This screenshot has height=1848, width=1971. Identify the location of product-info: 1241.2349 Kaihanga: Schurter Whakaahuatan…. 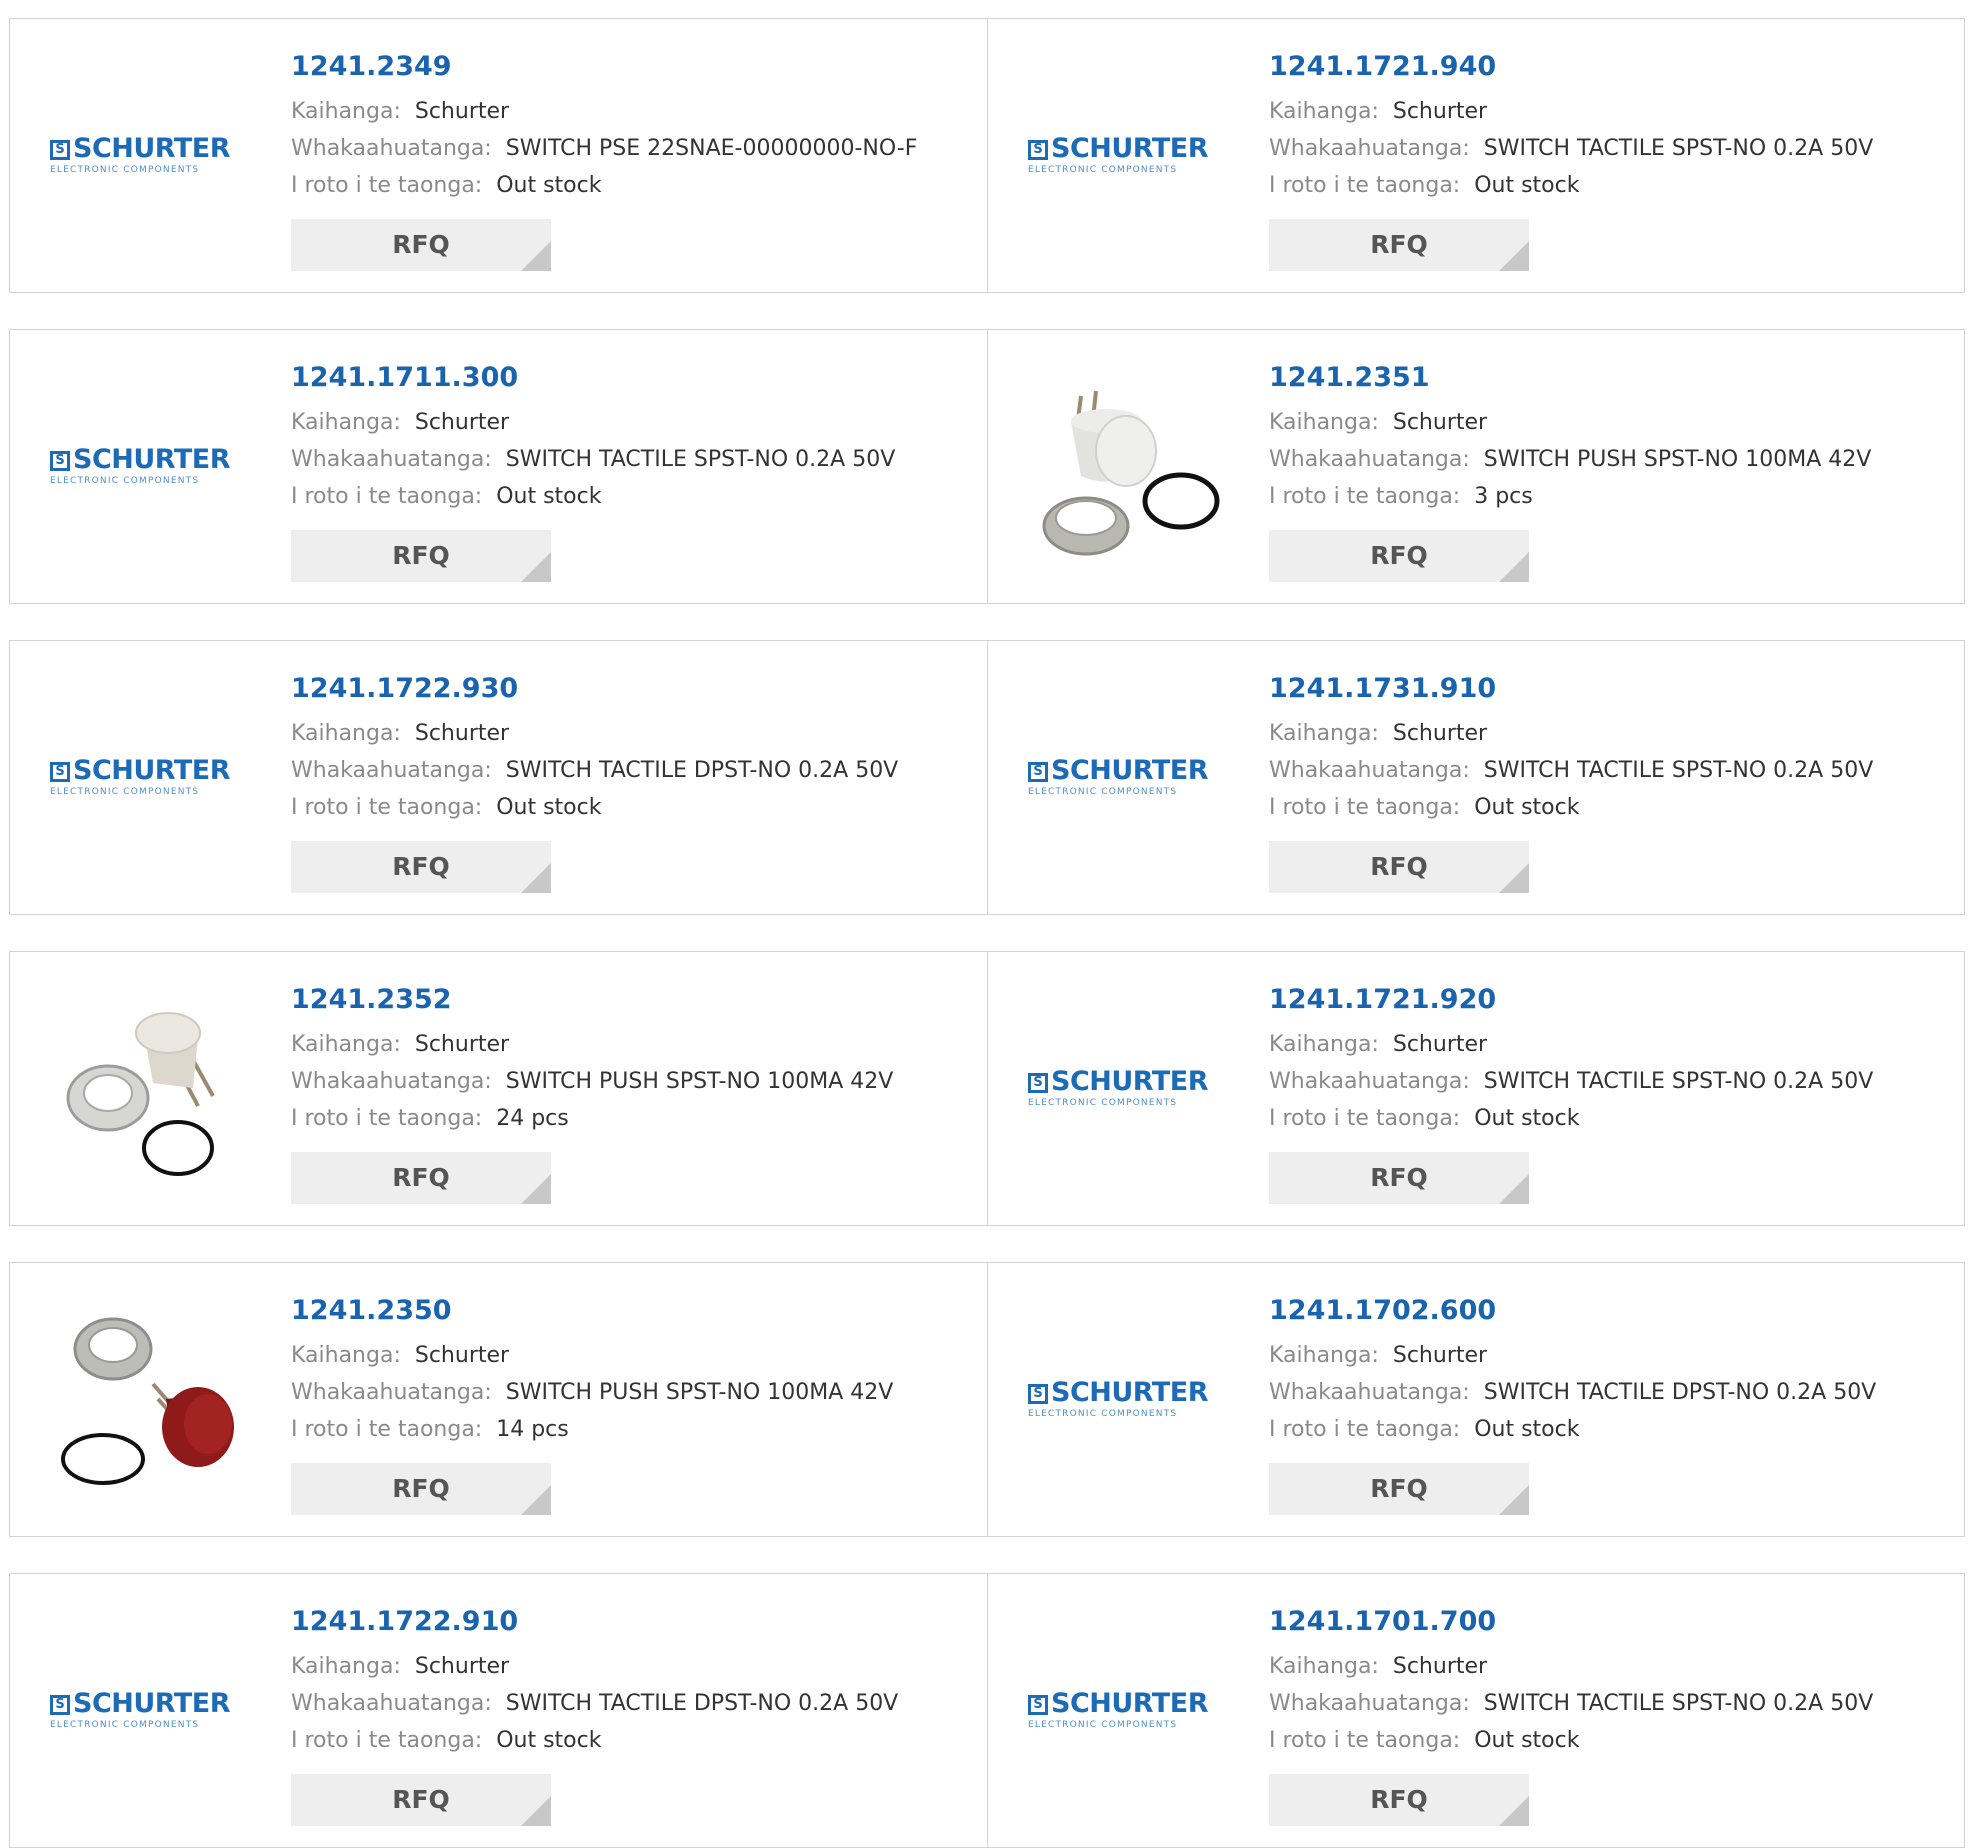
(629, 126).